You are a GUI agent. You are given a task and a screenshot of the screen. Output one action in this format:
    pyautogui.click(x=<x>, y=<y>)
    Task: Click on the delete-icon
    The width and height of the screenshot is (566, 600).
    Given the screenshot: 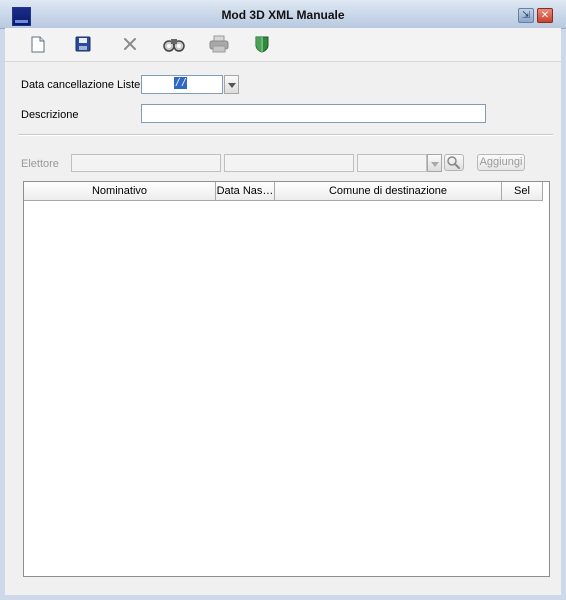 What is the action you would take?
    pyautogui.click(x=130, y=44)
    